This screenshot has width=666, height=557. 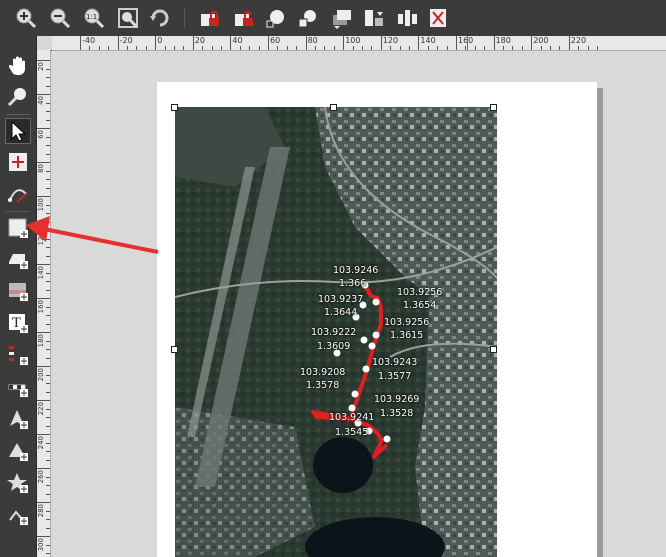 What do you see at coordinates (407, 335) in the screenshot?
I see `coord-label: 1.3615` at bounding box center [407, 335].